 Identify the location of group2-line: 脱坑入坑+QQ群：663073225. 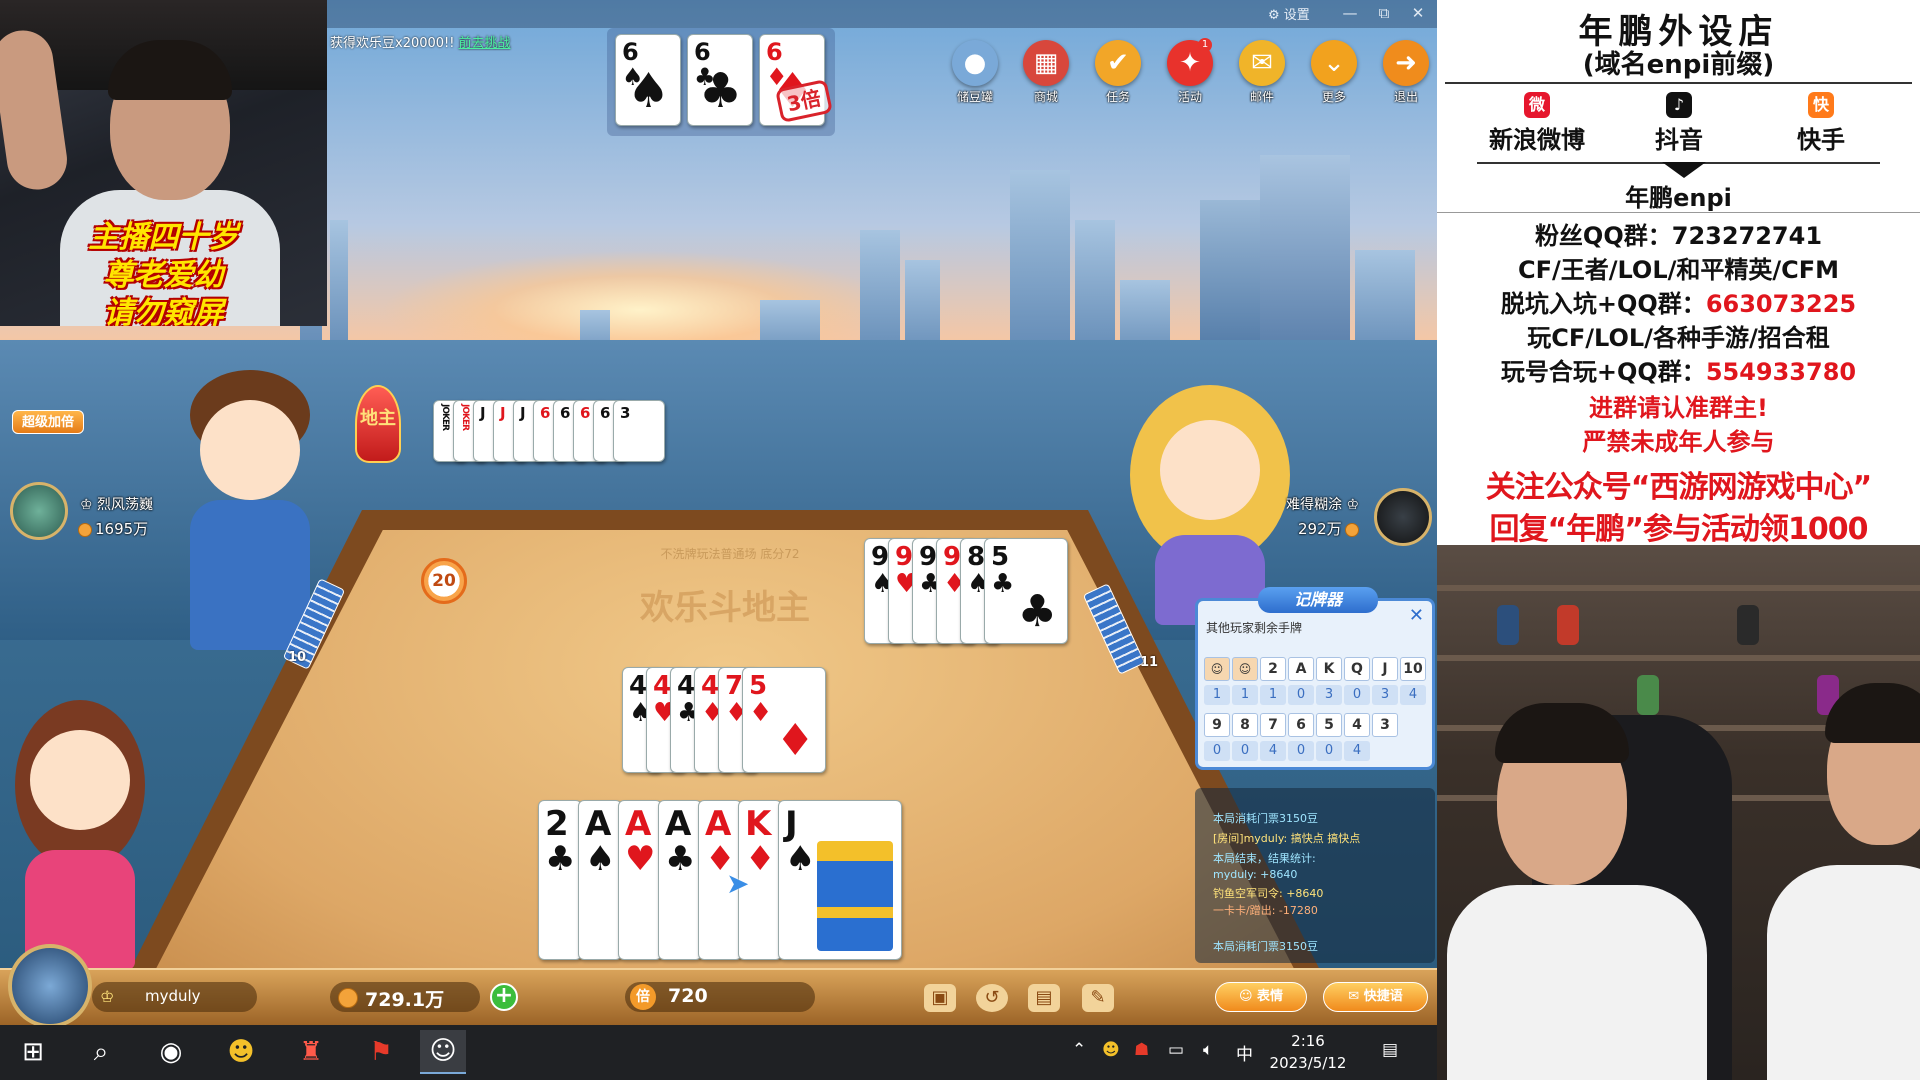
(1678, 304).